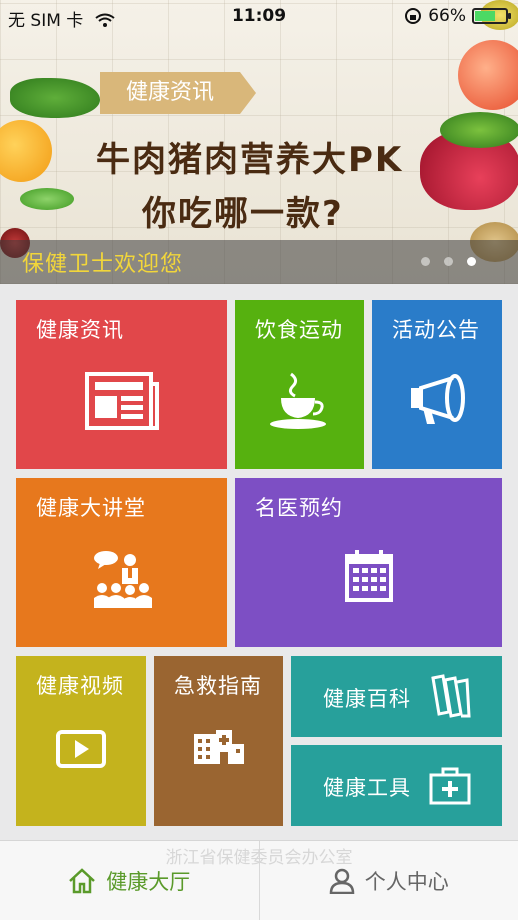 Image resolution: width=518 pixels, height=920 pixels. I want to click on tile-health-lecture: 健康大讲堂, so click(121, 562).